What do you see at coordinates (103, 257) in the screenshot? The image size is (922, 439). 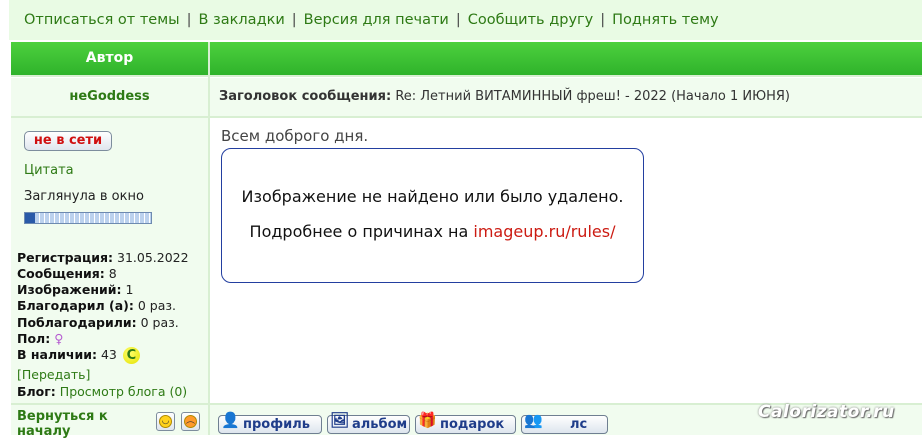 I see `registration-info: Регистрация: 31.05.2022` at bounding box center [103, 257].